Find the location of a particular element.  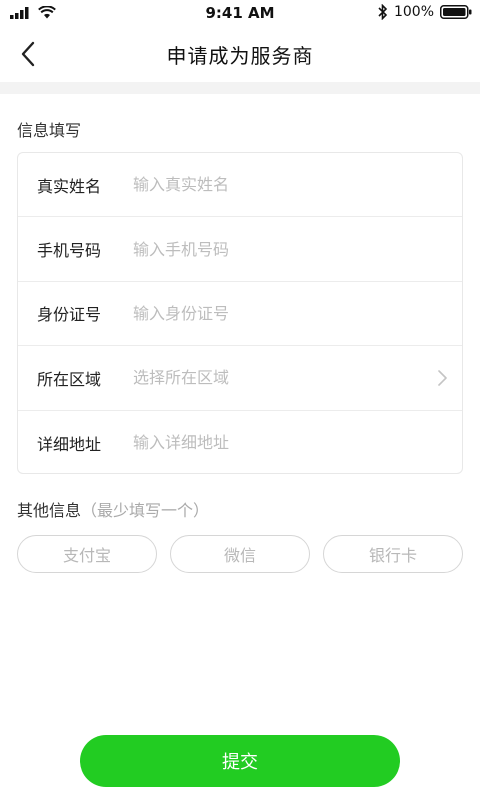

region-label: 所在区域 is located at coordinates (69, 379).